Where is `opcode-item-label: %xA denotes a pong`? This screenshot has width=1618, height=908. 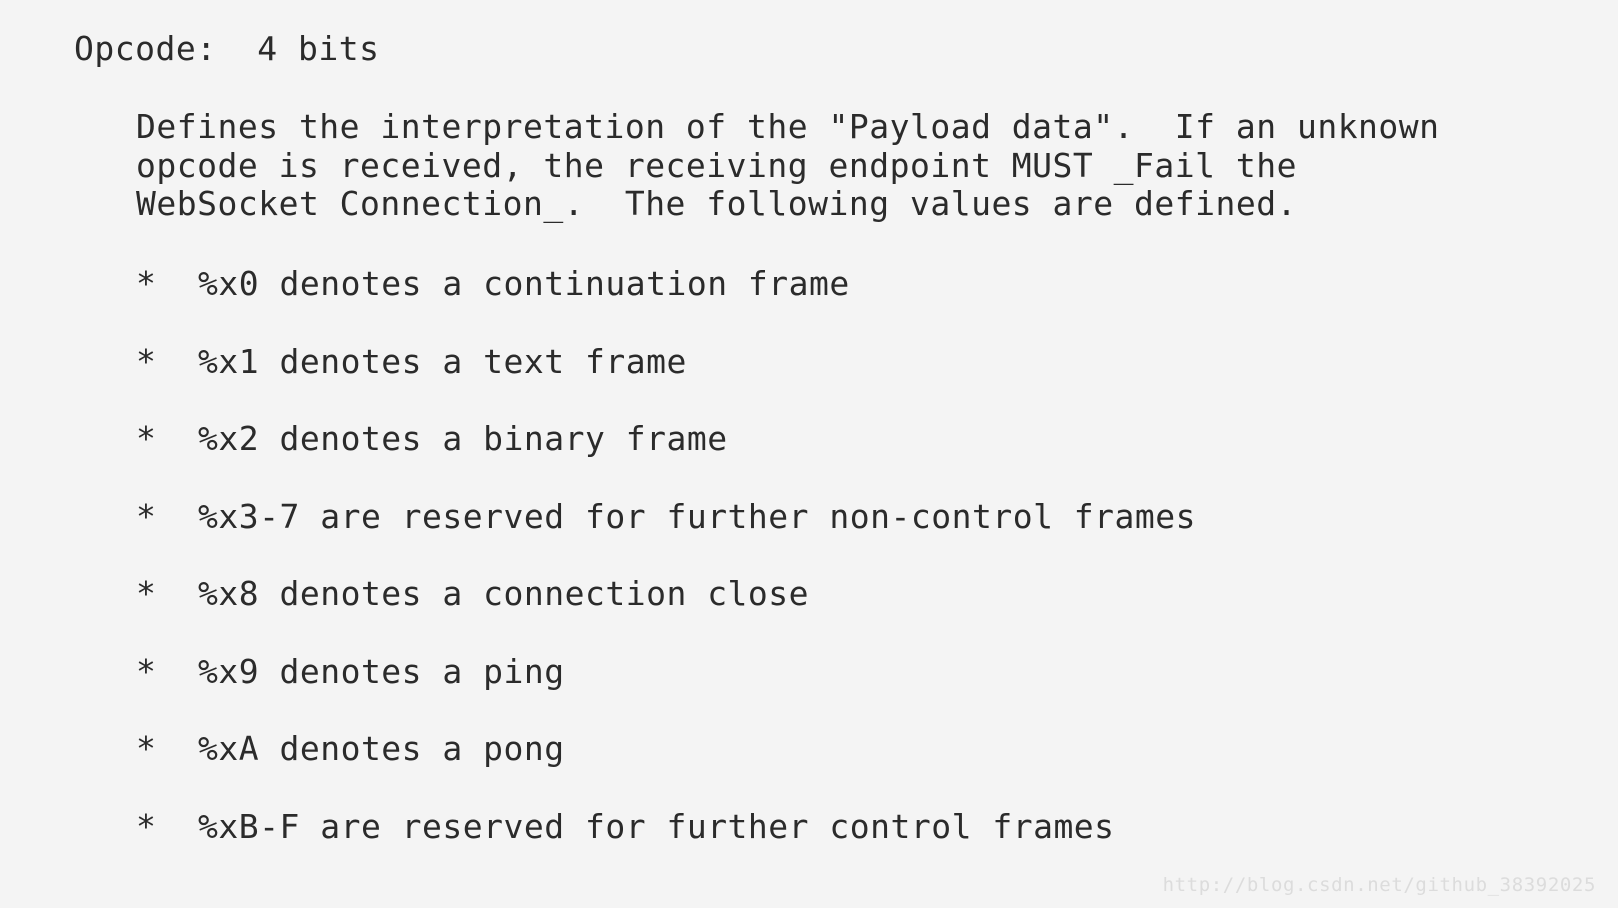
opcode-item-label: %xA denotes a pong is located at coordinates (381, 748).